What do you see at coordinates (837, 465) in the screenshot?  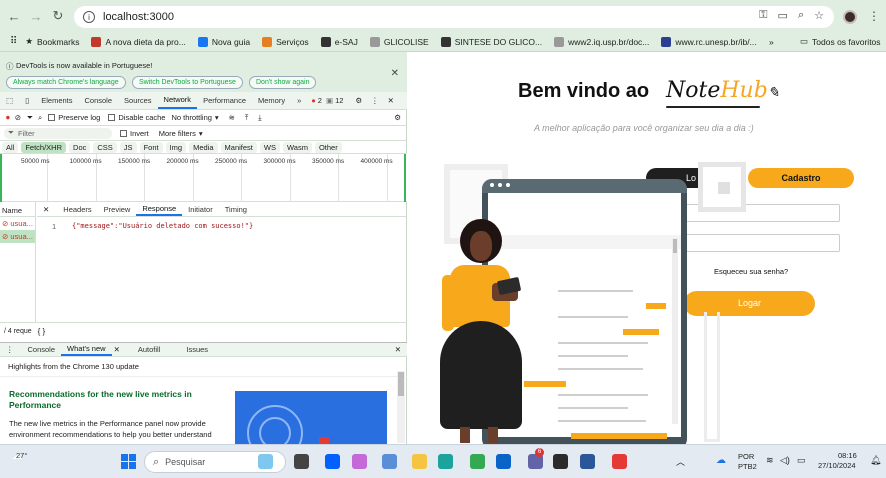 I see `clock-date: 27/10/2024` at bounding box center [837, 465].